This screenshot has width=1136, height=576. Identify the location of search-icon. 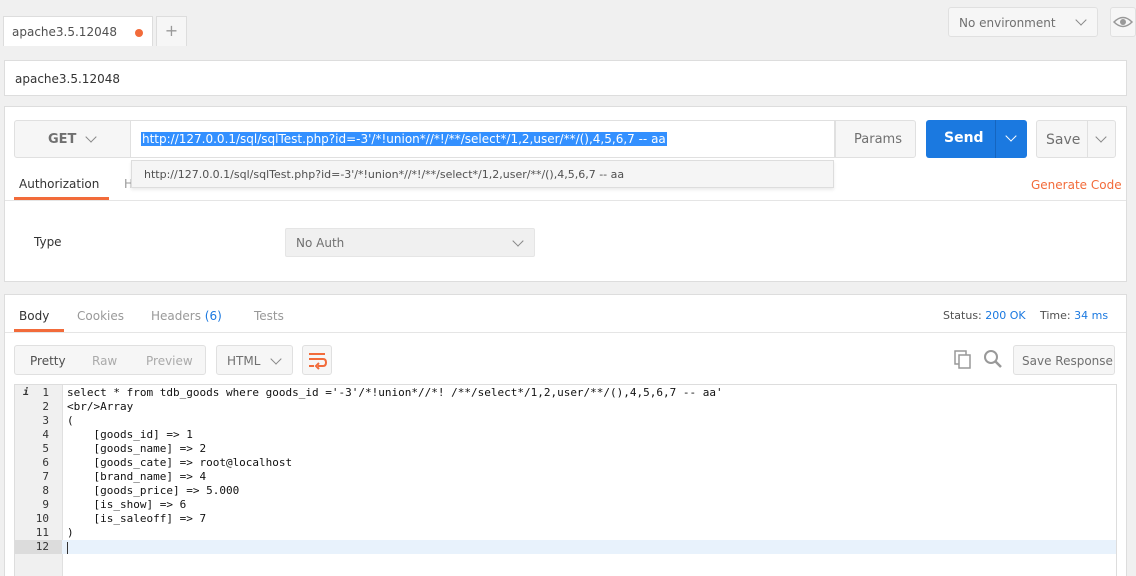
(993, 359).